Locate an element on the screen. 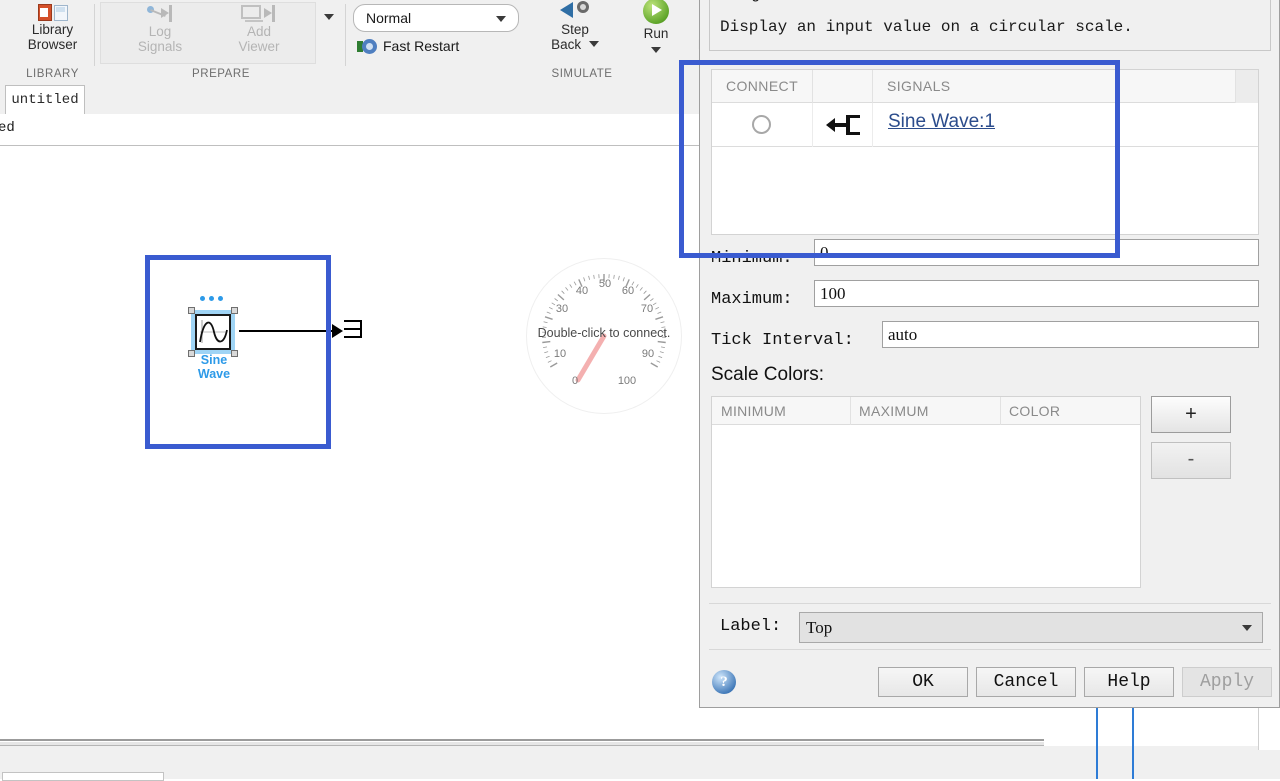  background-window-edge-left is located at coordinates (1097, 739).